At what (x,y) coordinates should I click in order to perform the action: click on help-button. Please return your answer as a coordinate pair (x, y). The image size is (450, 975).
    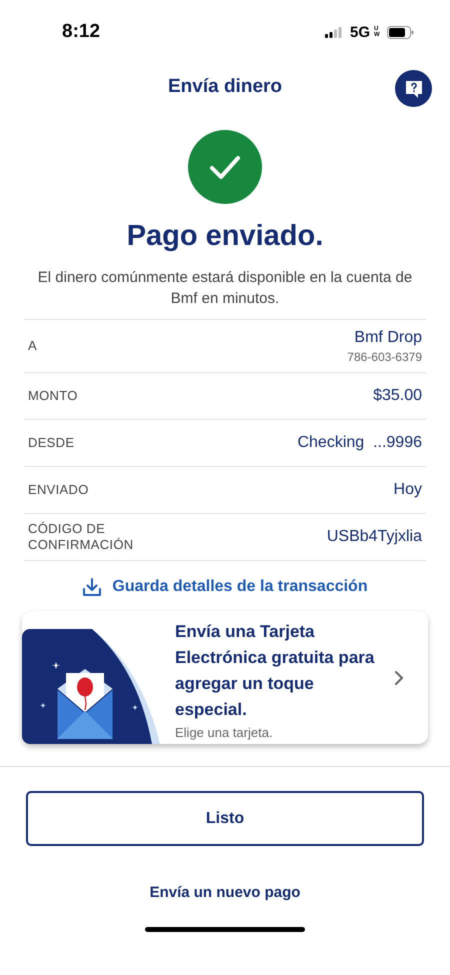
    Looking at the image, I should click on (413, 88).